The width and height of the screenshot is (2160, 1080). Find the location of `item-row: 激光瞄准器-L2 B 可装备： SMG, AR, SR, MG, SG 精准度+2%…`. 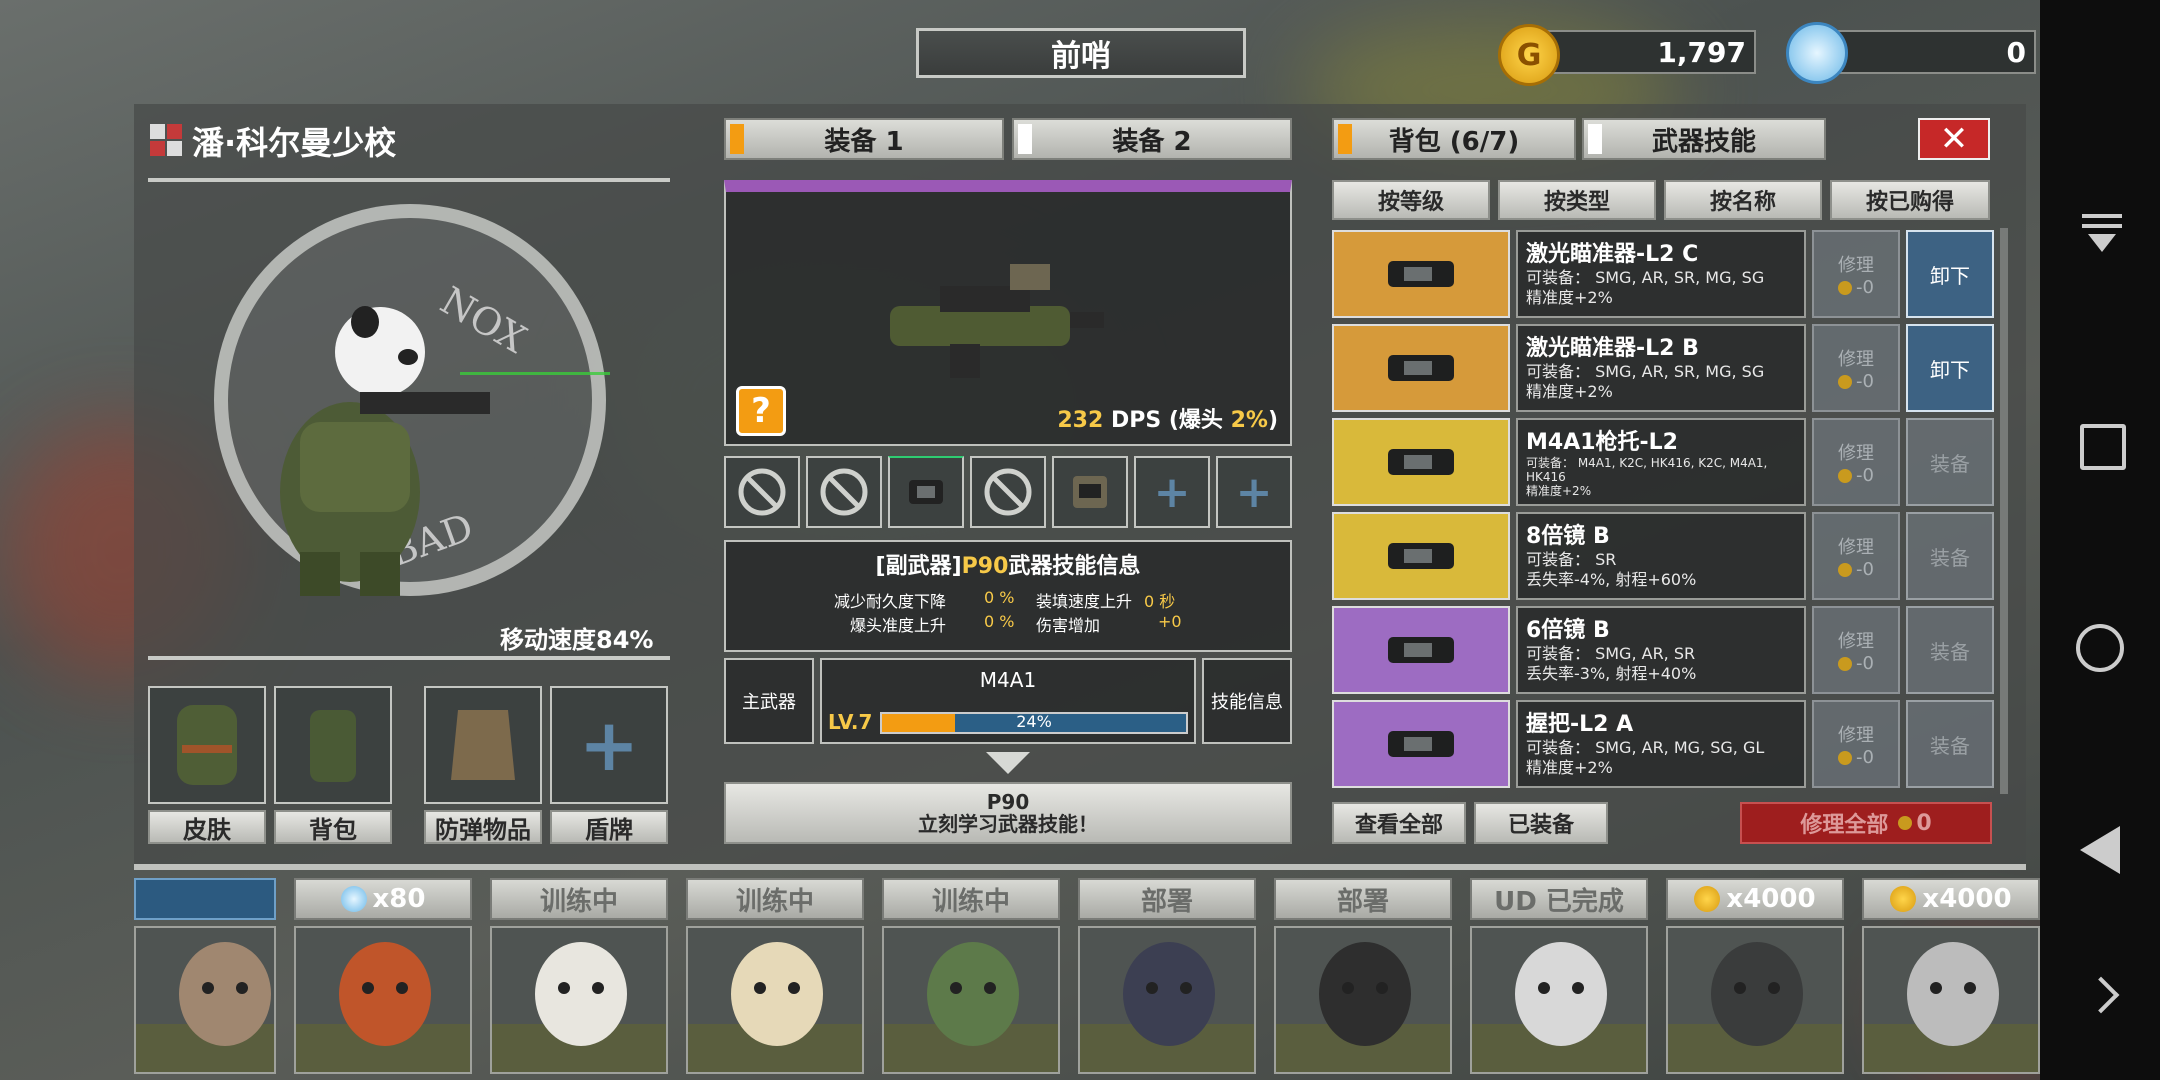

item-row: 激光瞄准器-L2 B 可装备： SMG, AR, SR, MG, SG 精准度+2%… is located at coordinates (1663, 368).